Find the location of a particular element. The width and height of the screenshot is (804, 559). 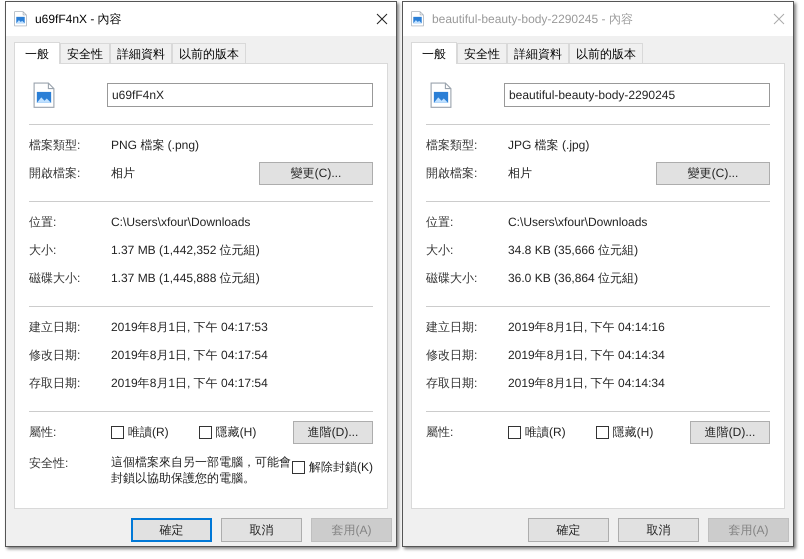

field-value: PNG 檔案 (.png) is located at coordinates (155, 145).